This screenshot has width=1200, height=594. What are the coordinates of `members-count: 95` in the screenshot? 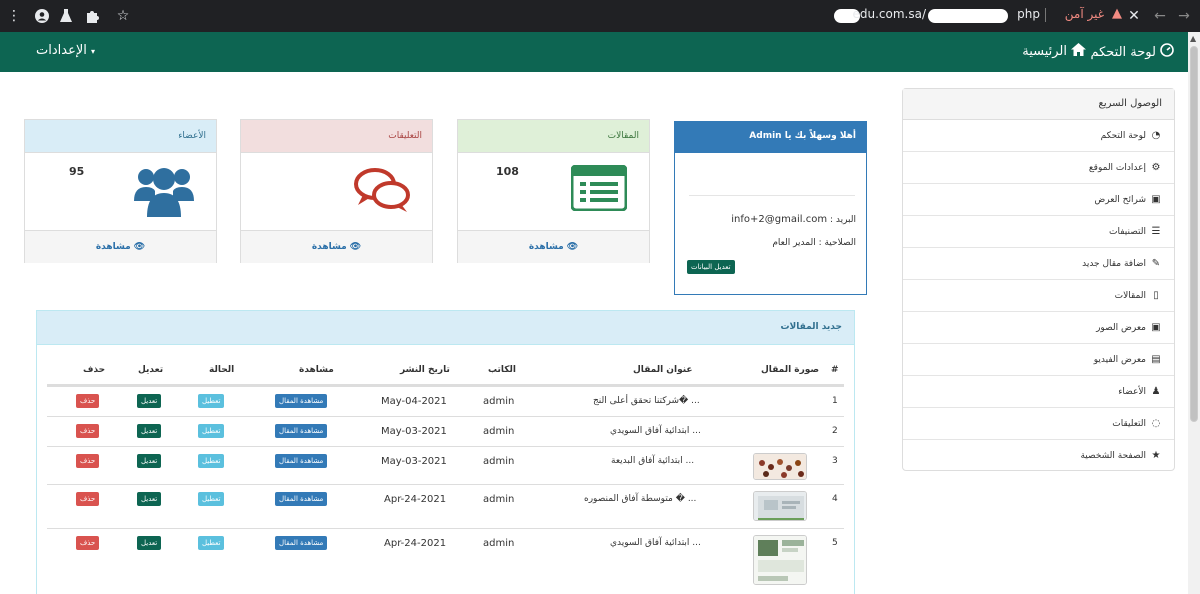 It's located at (77, 171).